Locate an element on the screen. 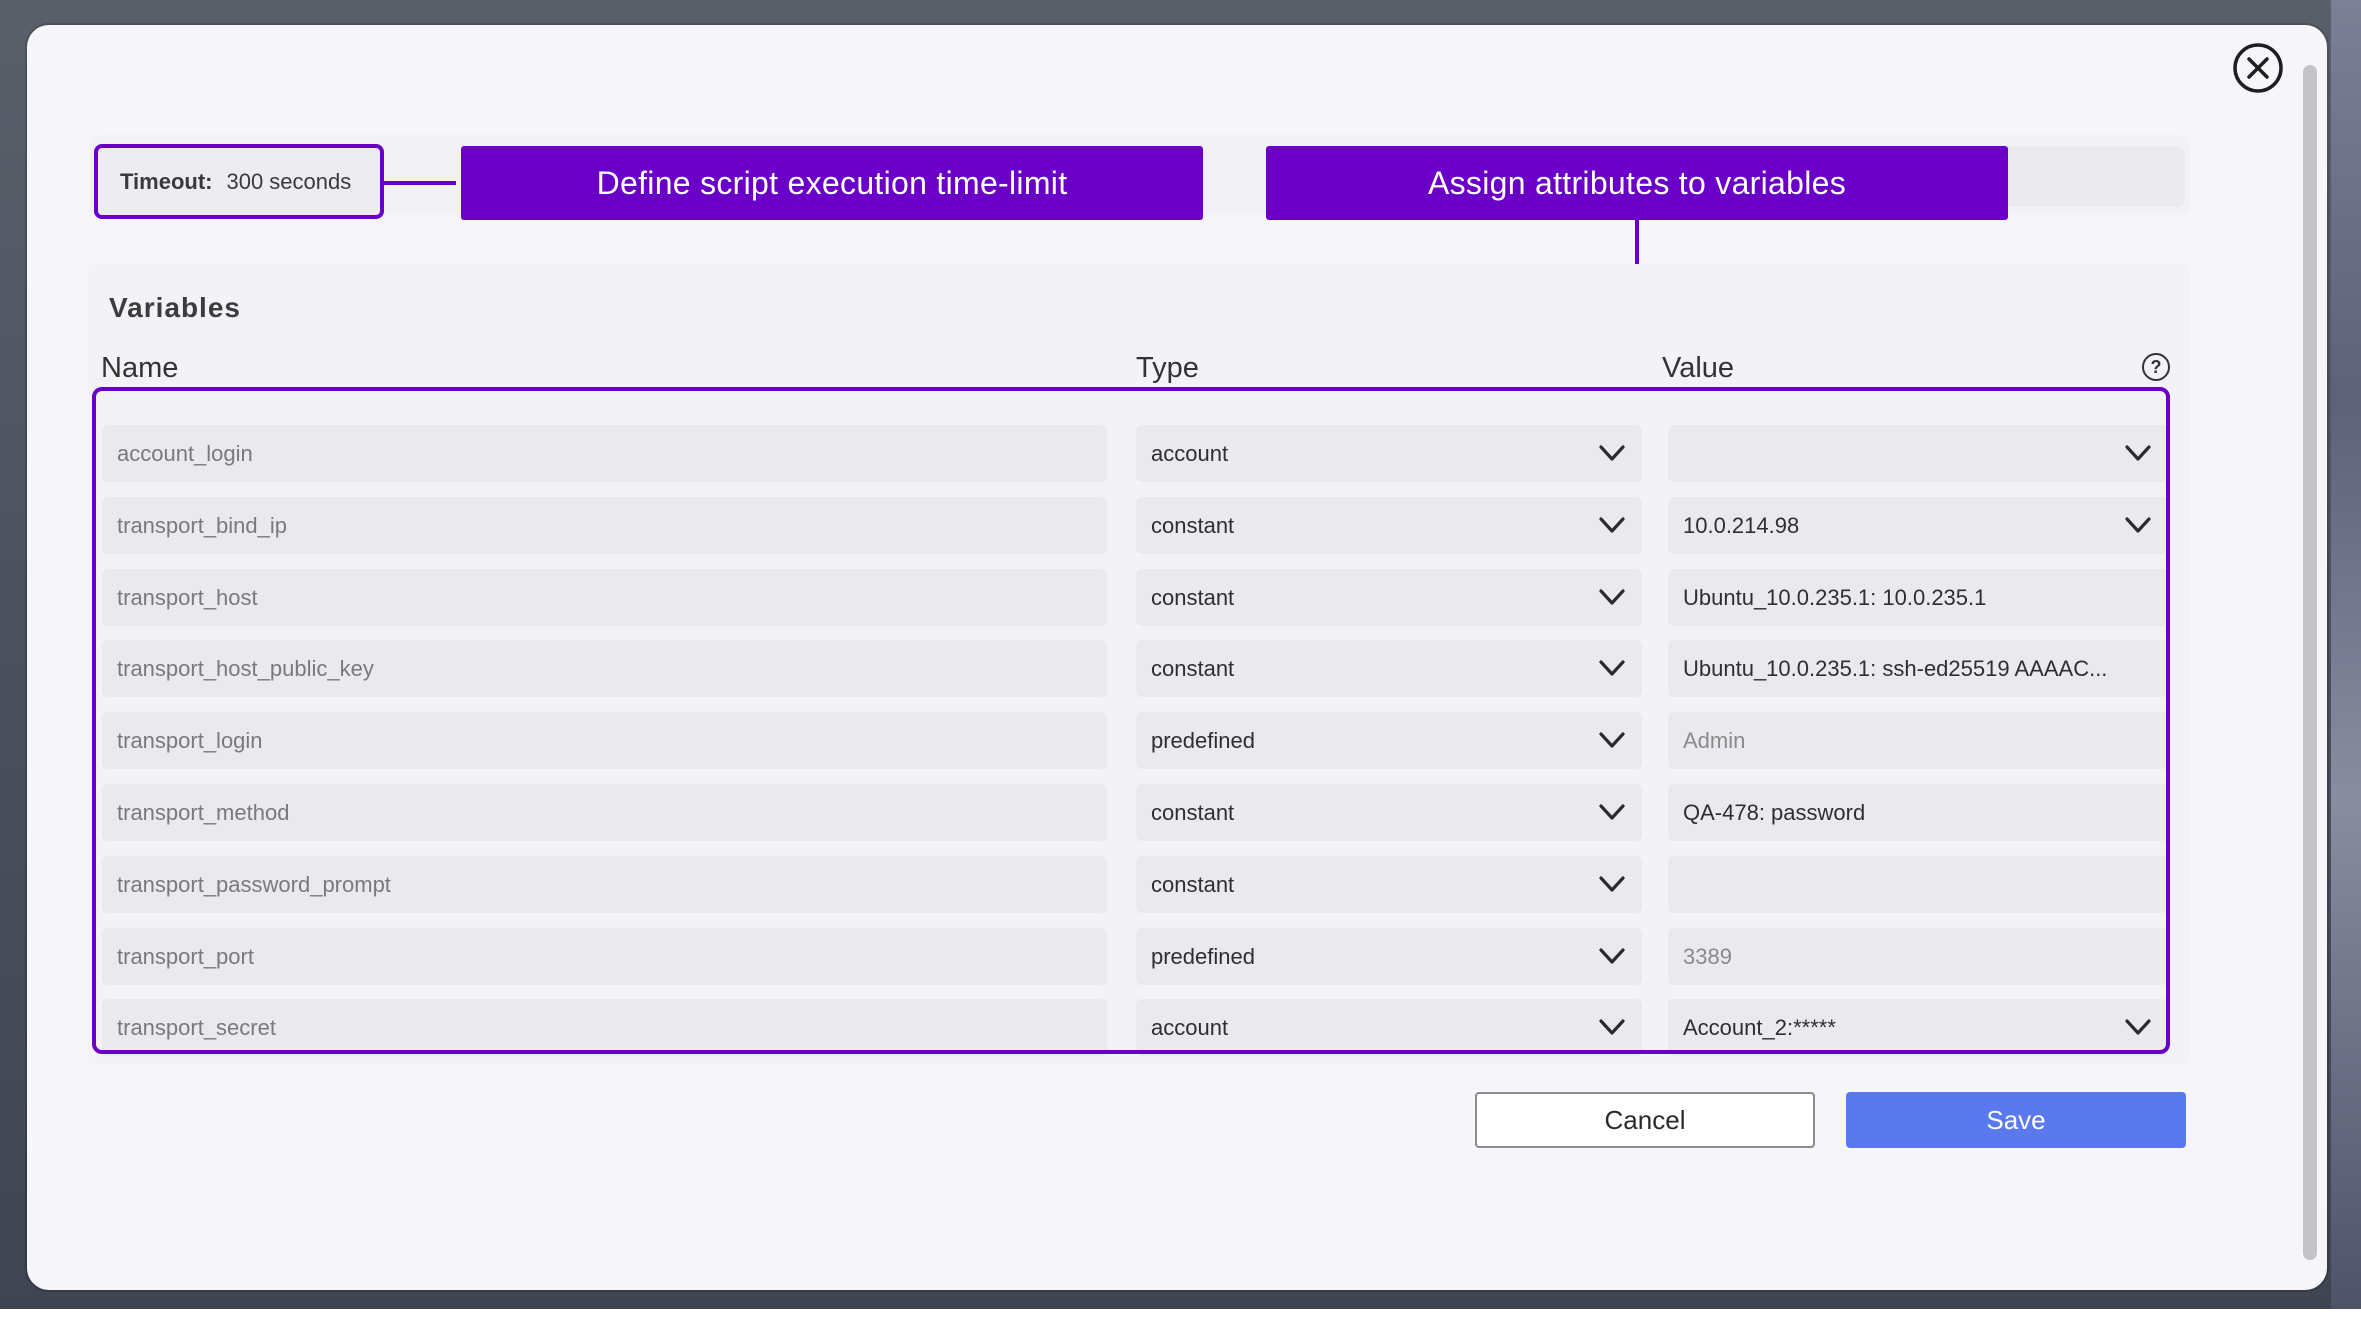 Image resolution: width=2361 pixels, height=1333 pixels. column-header-value: Value is located at coordinates (1698, 368).